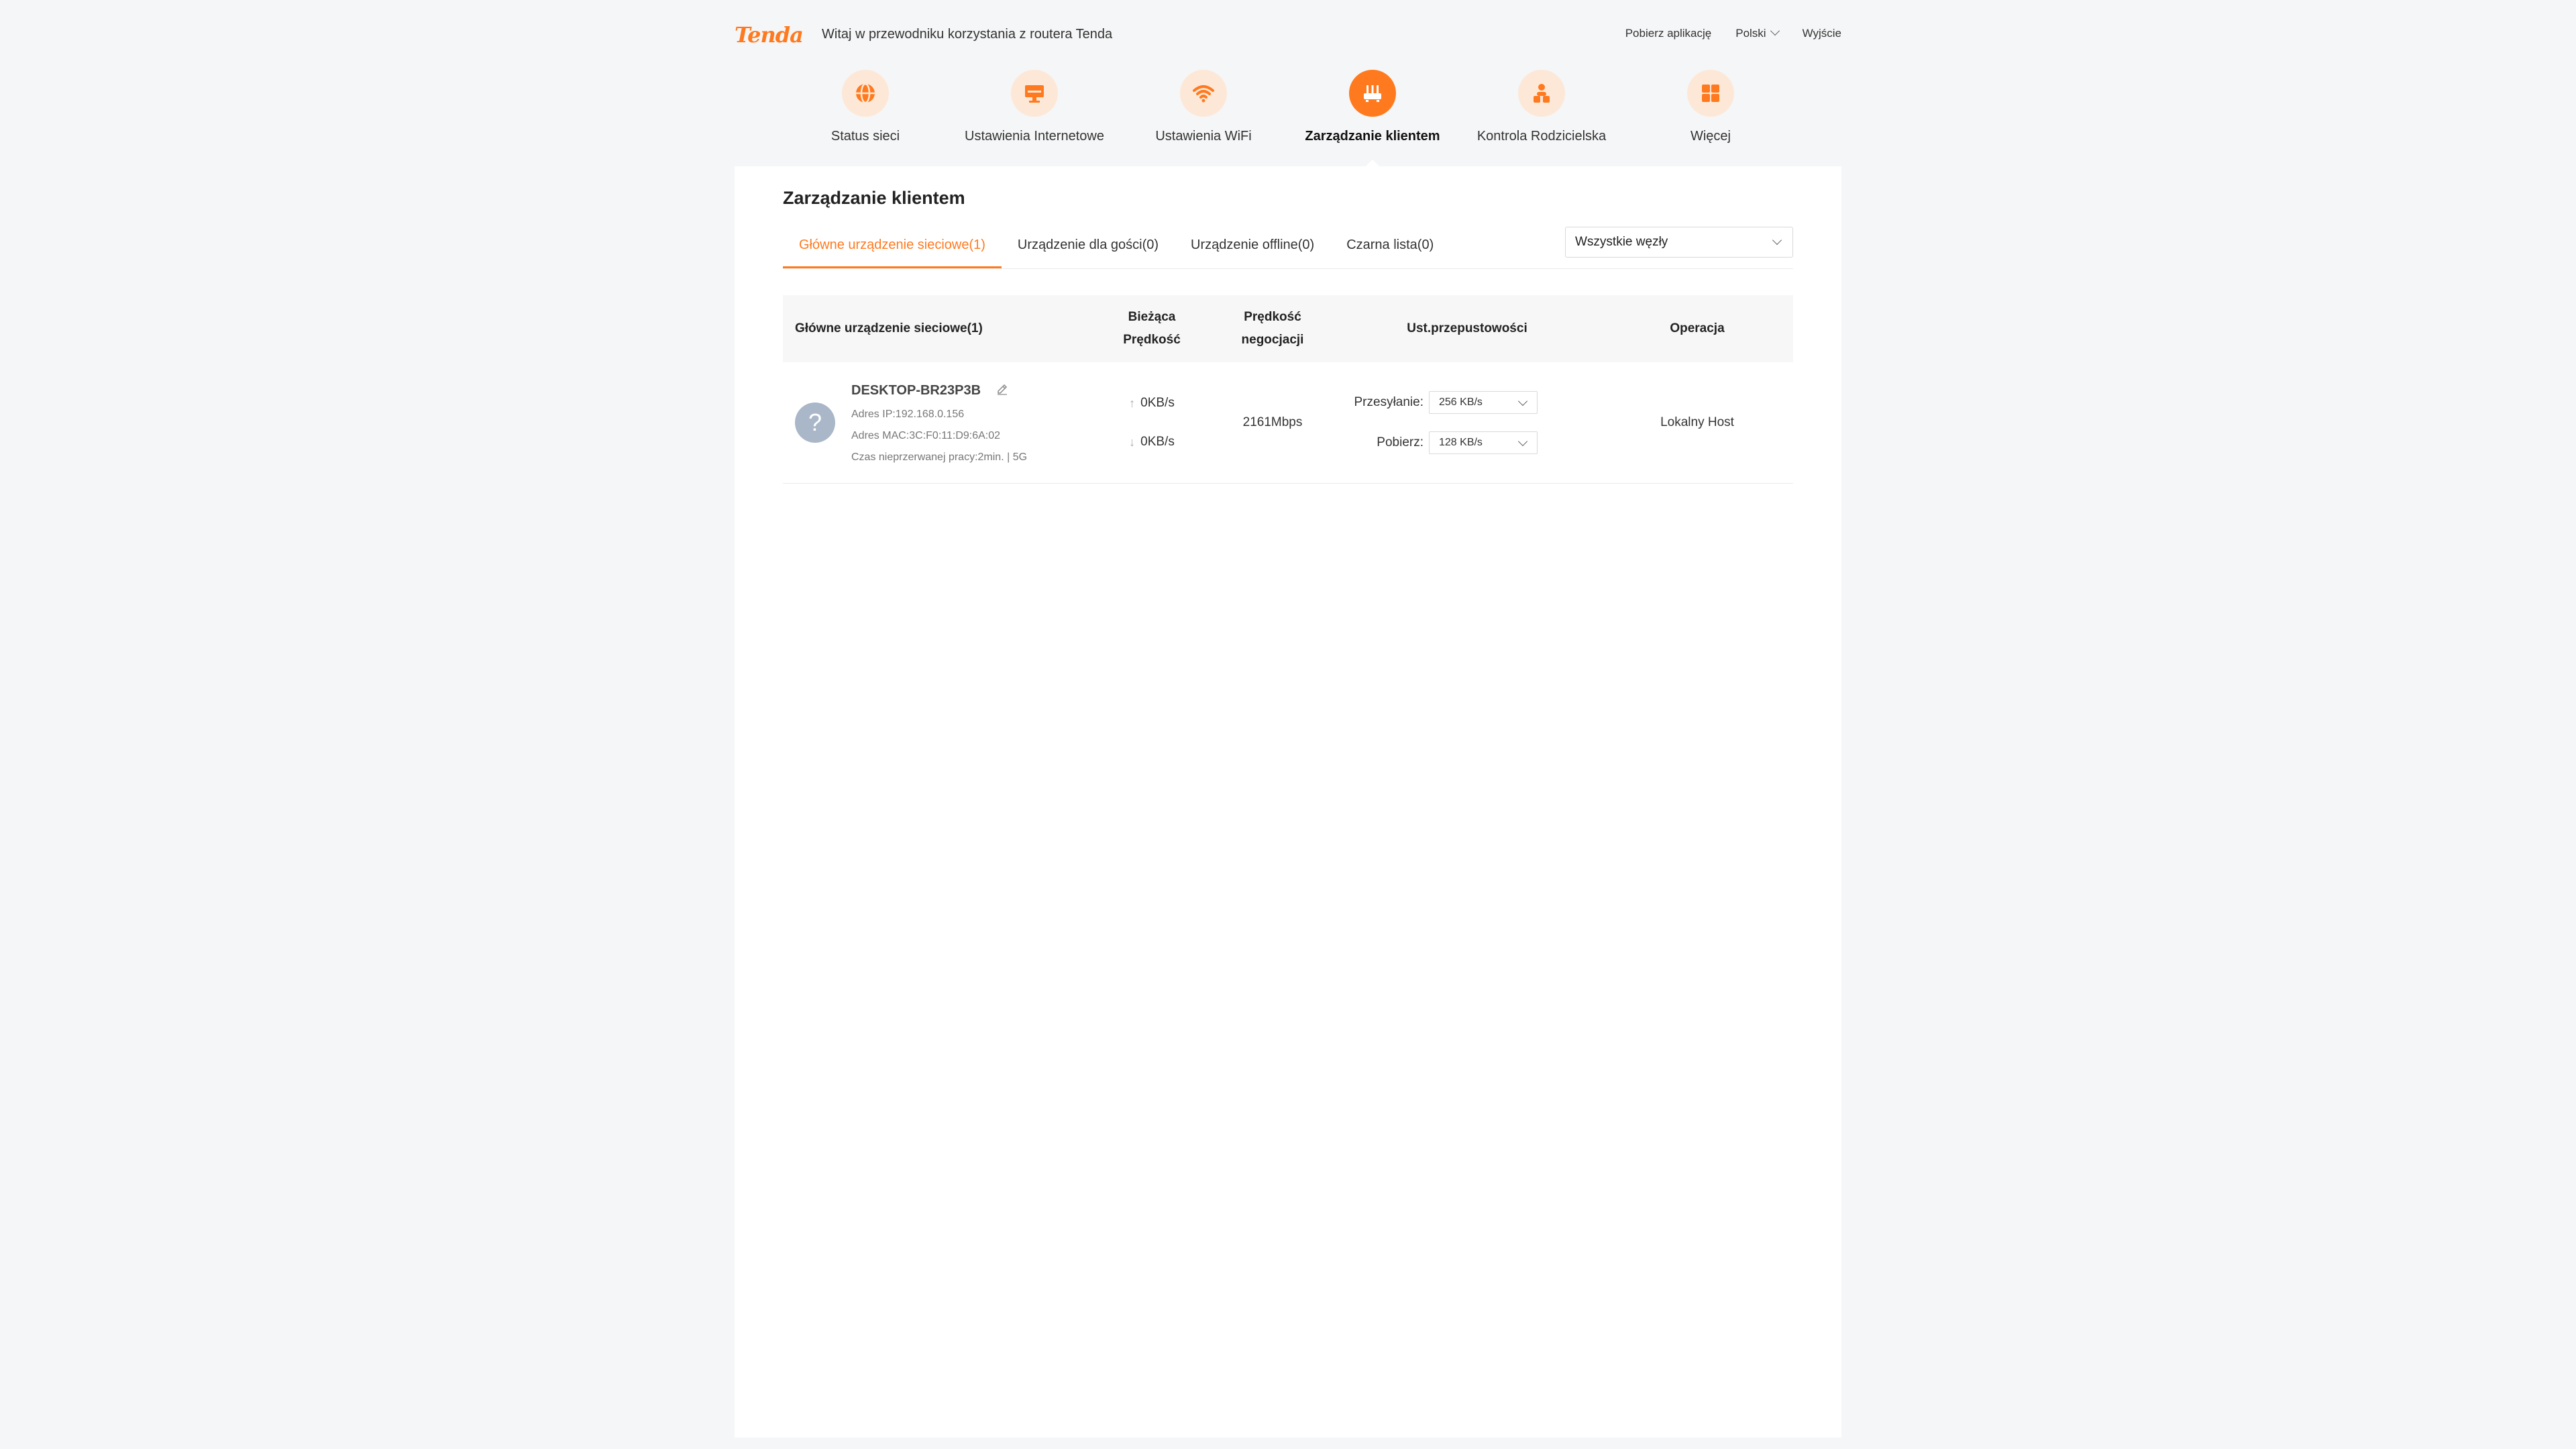  I want to click on nav-label: Status sieci, so click(865, 136).